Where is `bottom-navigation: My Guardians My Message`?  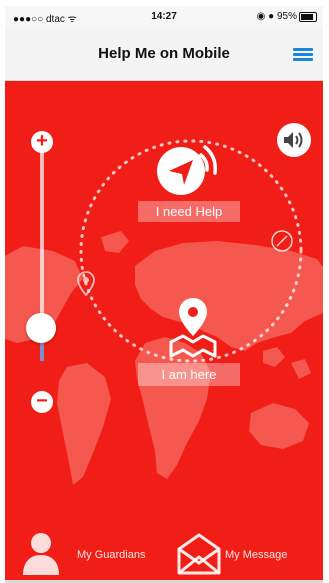 bottom-navigation: My Guardians My Message is located at coordinates (164, 552).